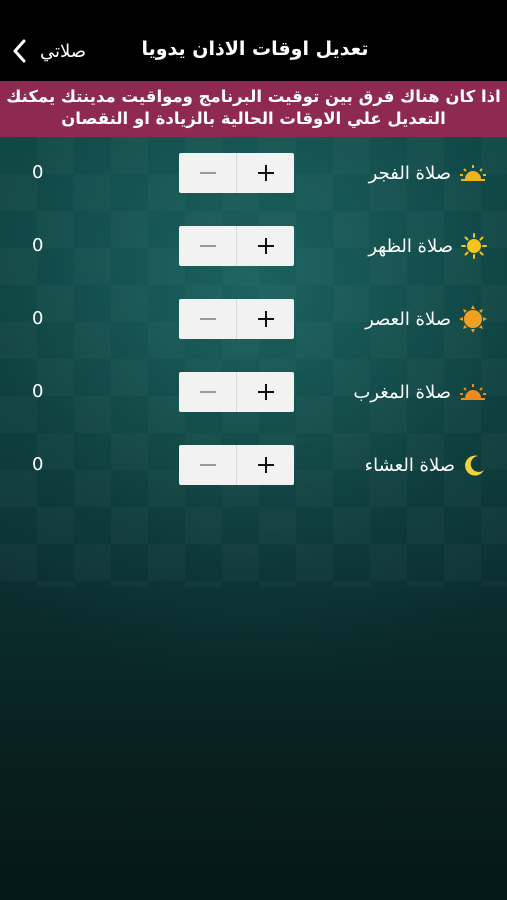 The image size is (507, 900). Describe the element at coordinates (475, 465) in the screenshot. I see `moon-icon` at that location.